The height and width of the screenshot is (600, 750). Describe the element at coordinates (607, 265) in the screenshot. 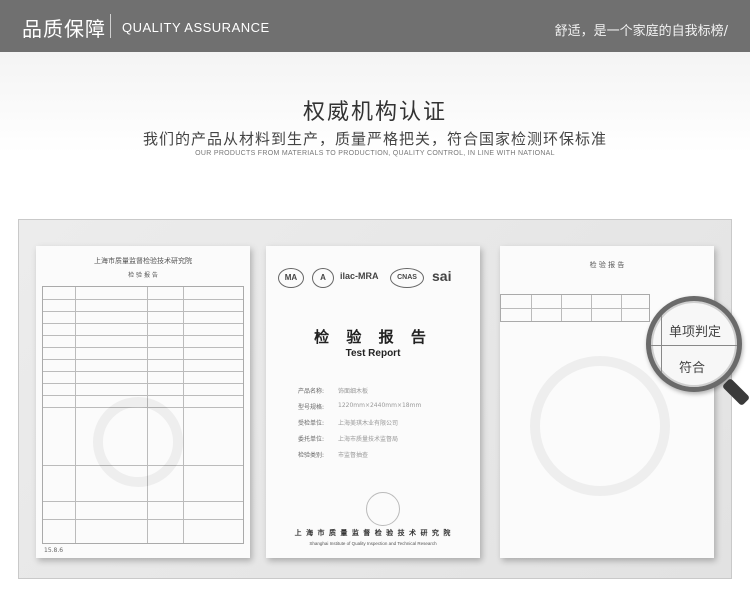

I see `detail-title: 检 验 报 告` at that location.